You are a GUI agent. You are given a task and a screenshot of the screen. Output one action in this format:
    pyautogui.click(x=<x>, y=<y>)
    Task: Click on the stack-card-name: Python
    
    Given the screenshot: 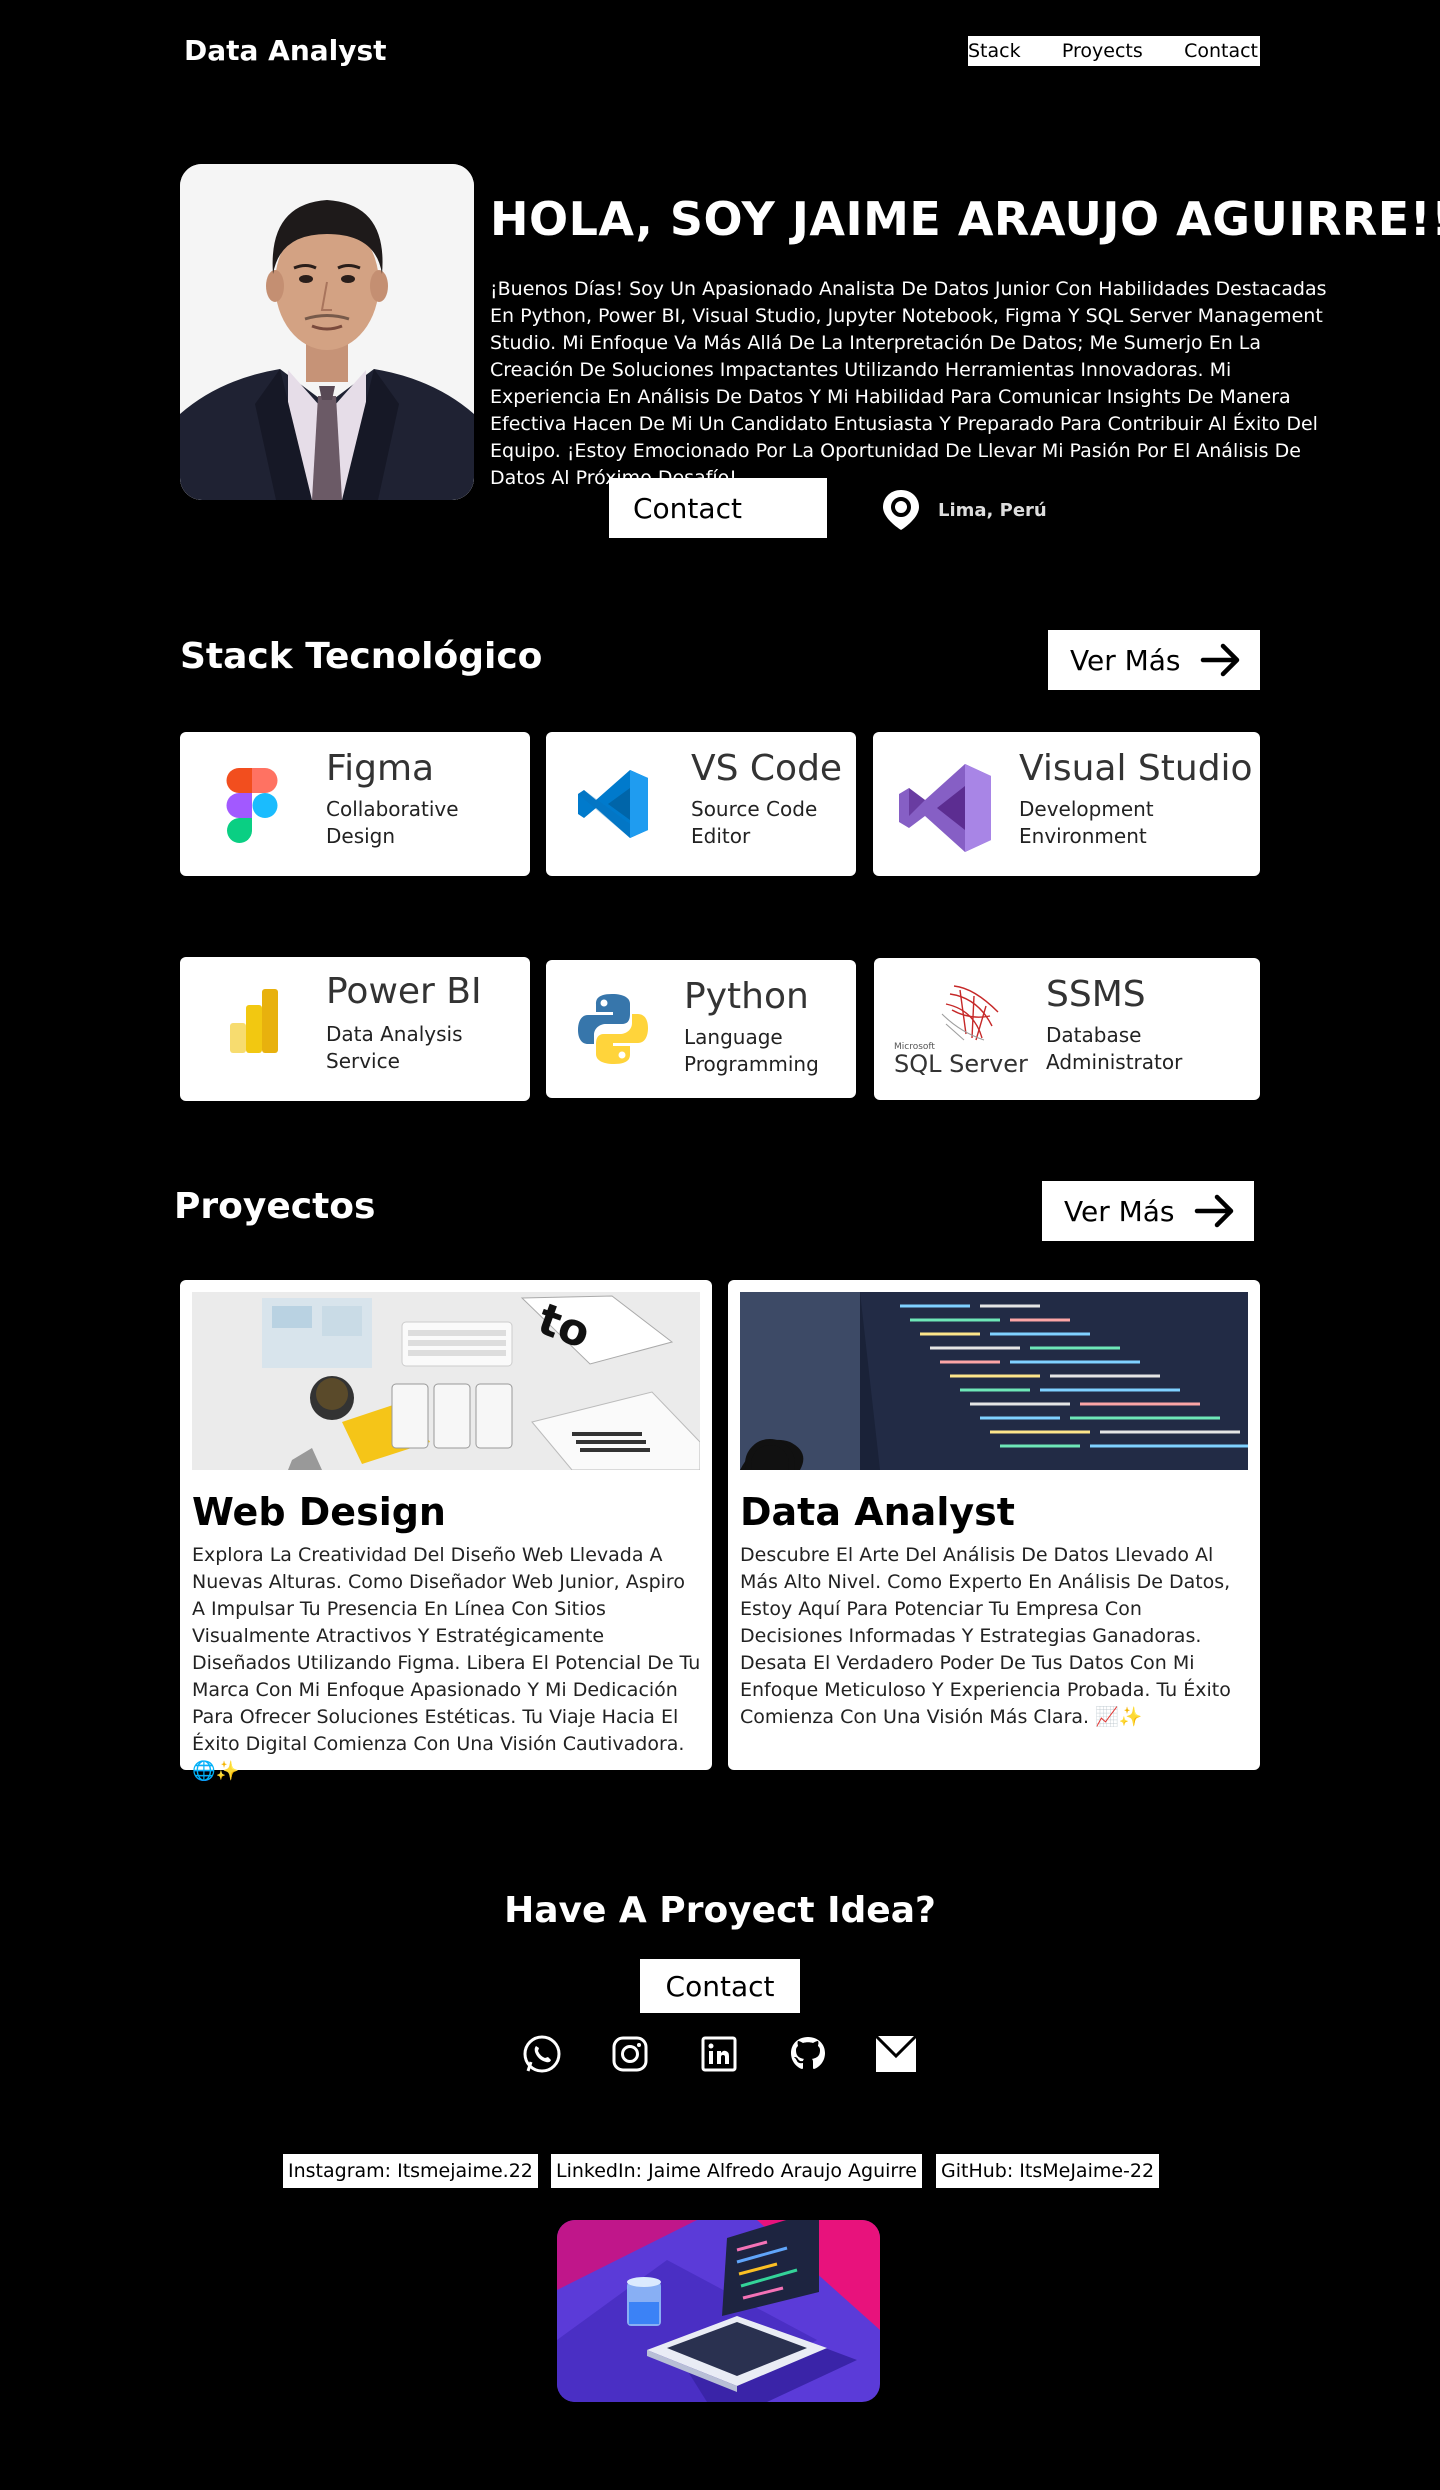 What is the action you would take?
    pyautogui.click(x=746, y=996)
    